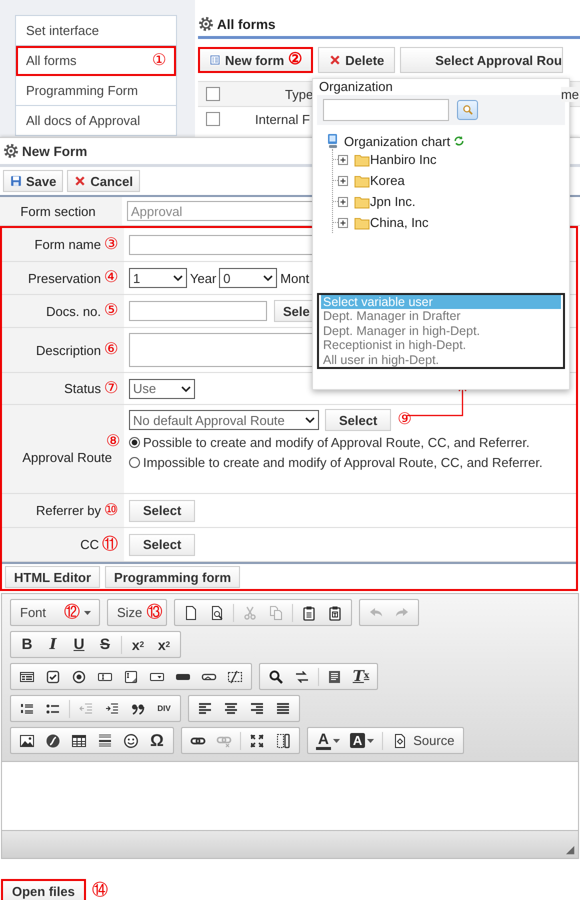 The height and width of the screenshot is (900, 580). I want to click on field-label: Status, so click(82, 388).